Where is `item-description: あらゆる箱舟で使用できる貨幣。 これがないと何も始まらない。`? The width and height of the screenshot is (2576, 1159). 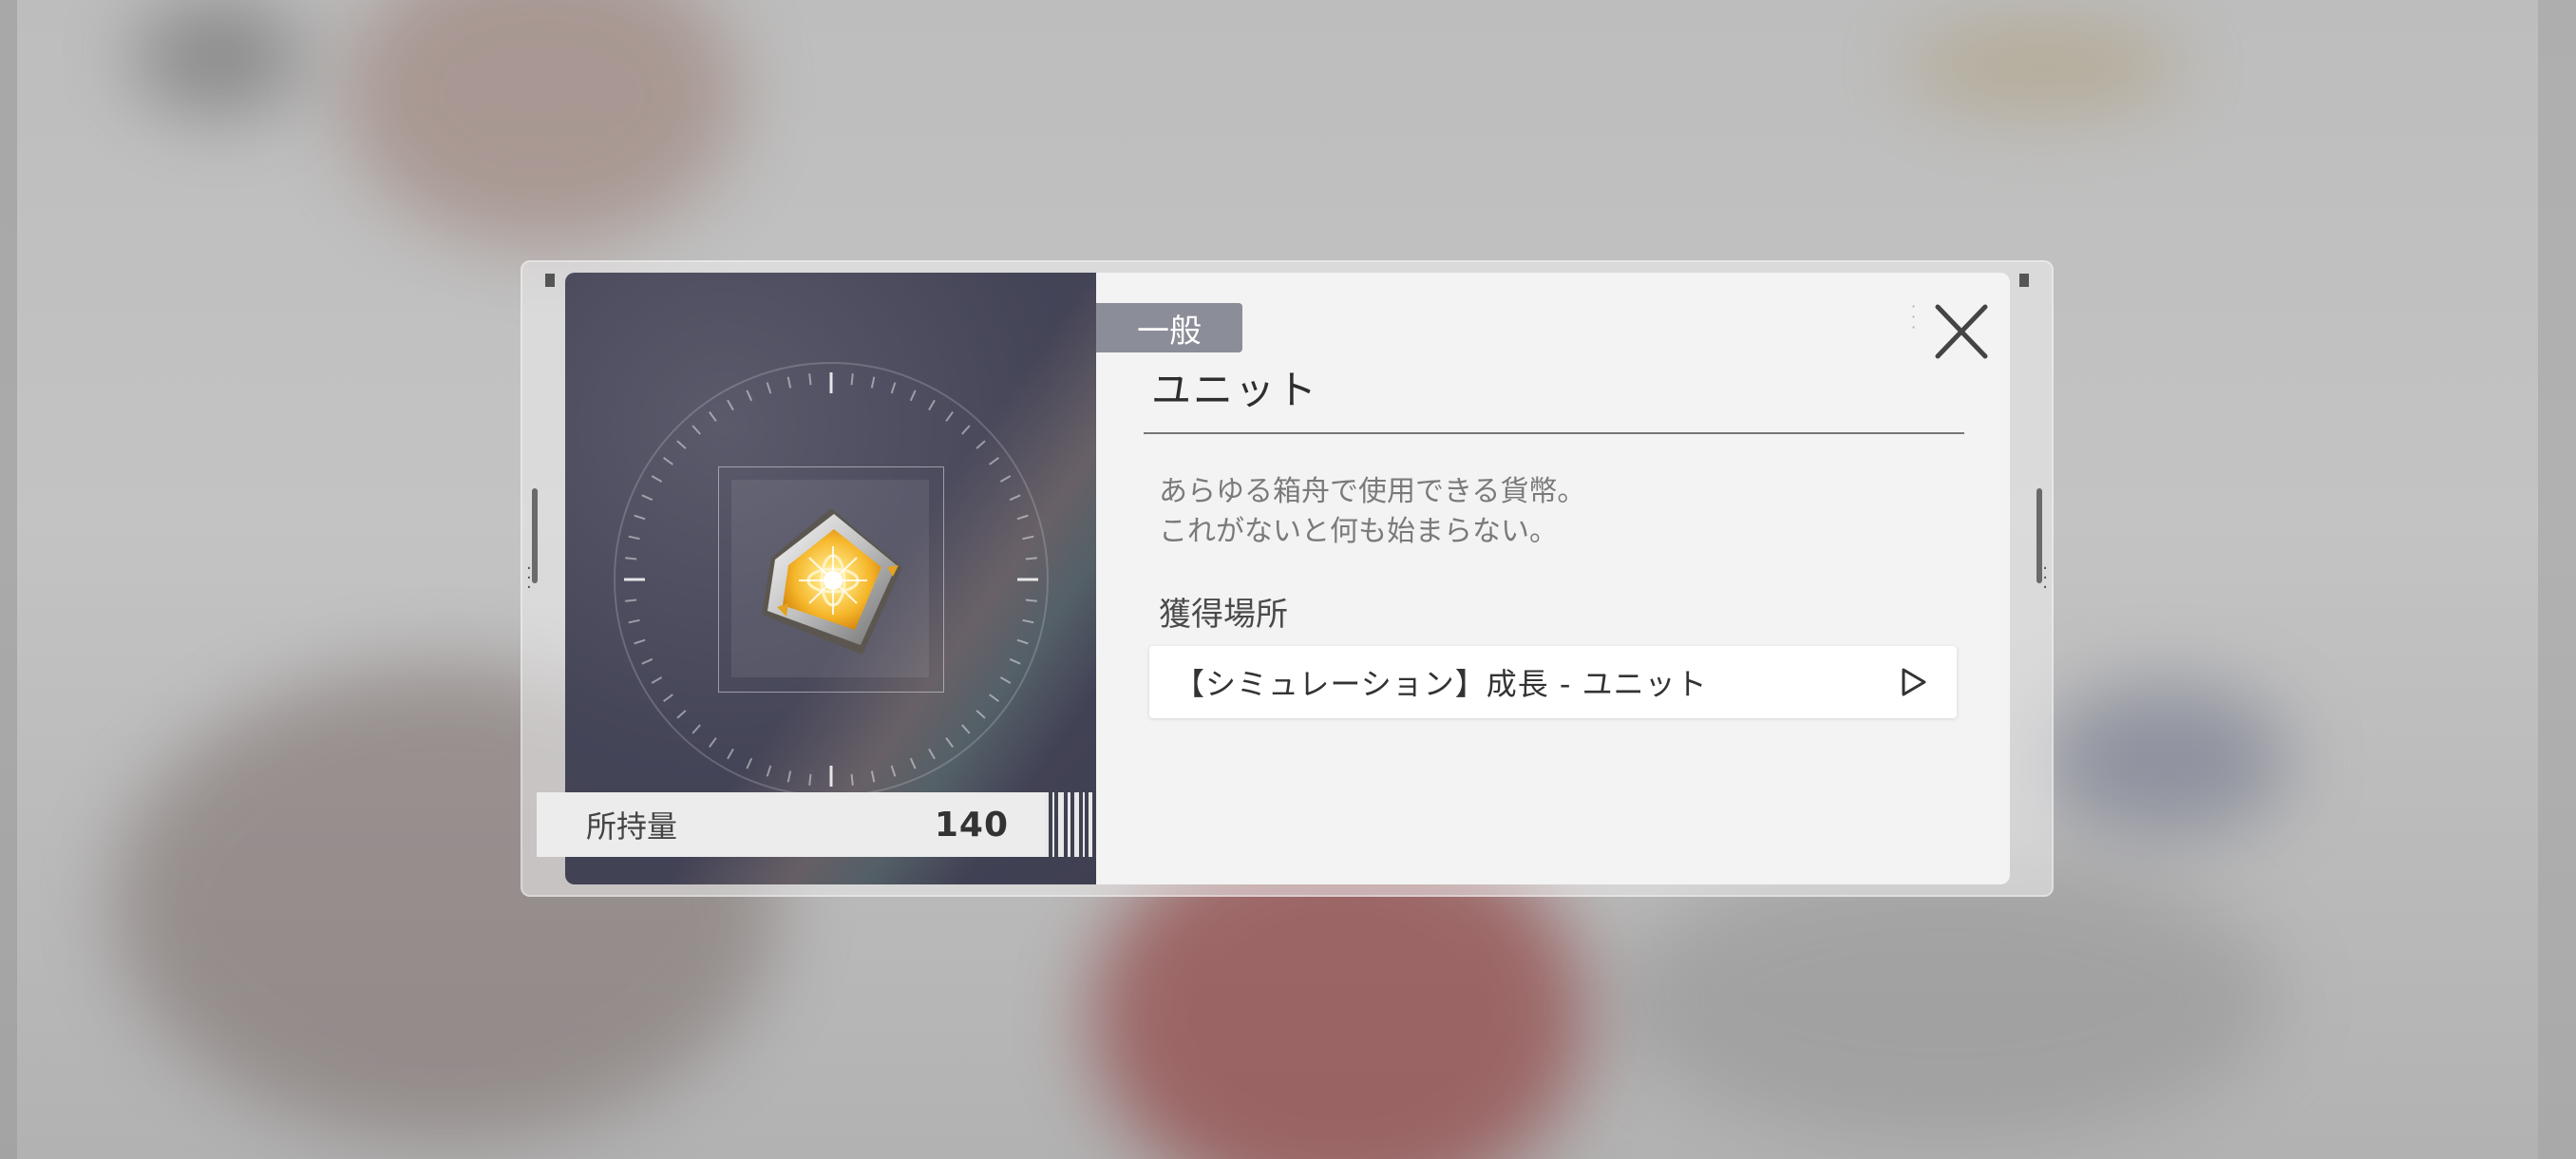 item-description: あらゆる箱舟で使用できる貨幣。 これがないと何も始まらない。 is located at coordinates (1372, 512).